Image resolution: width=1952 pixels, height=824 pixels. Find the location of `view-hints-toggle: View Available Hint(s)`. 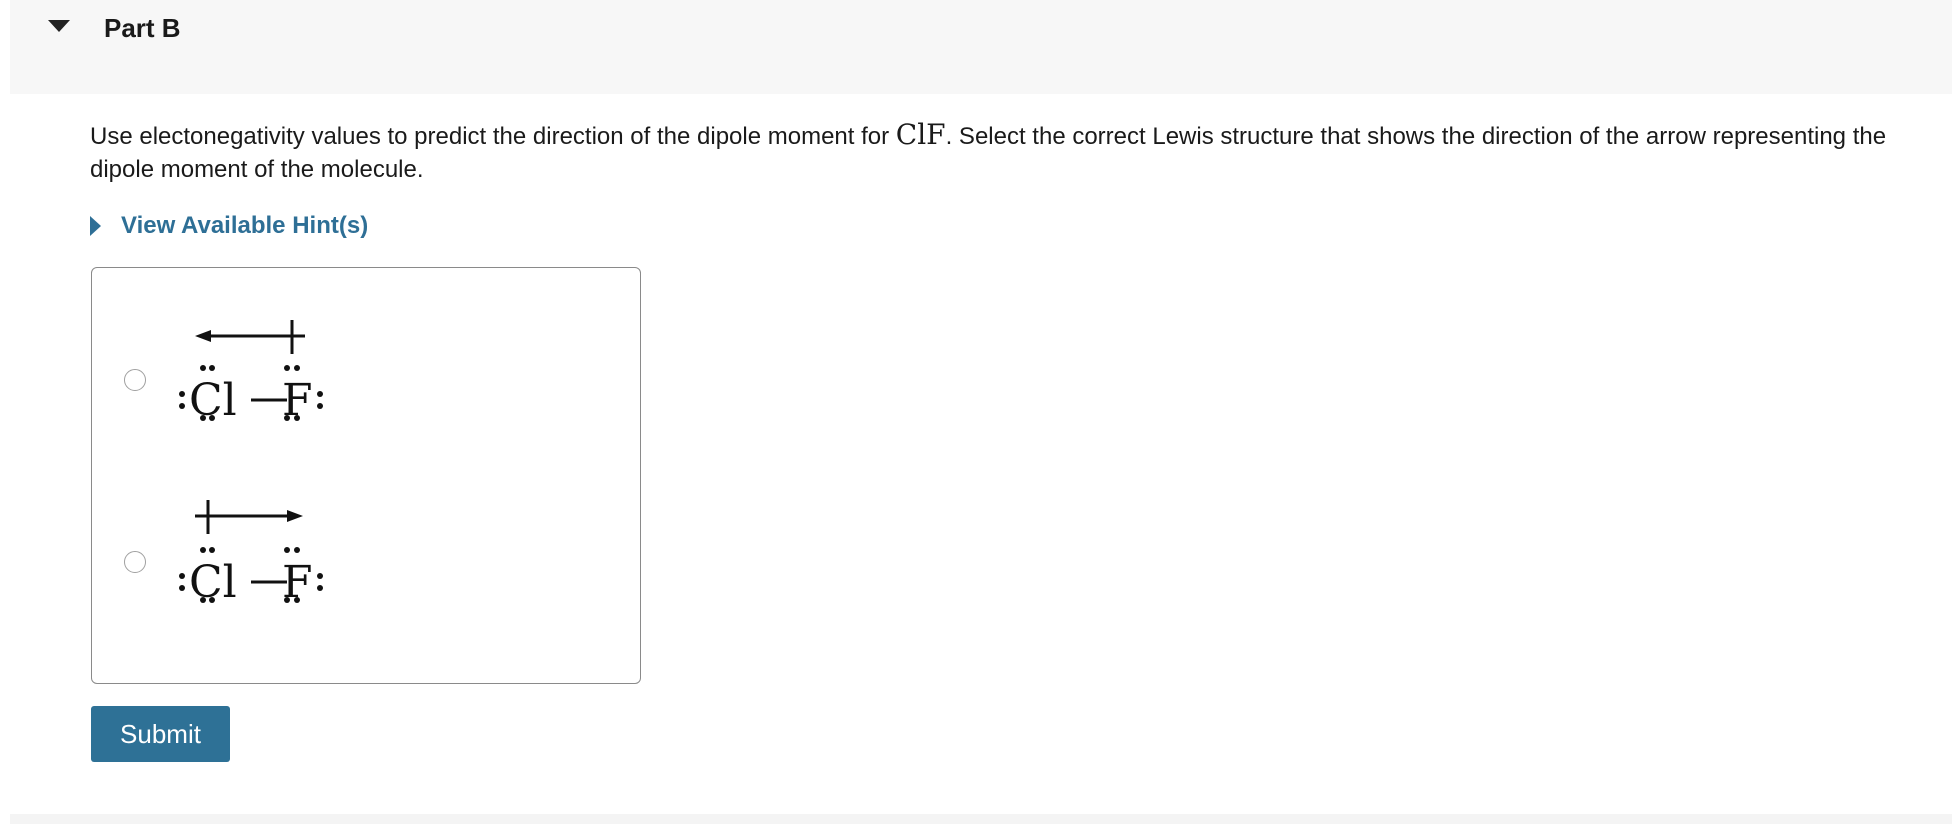

view-hints-toggle: View Available Hint(s) is located at coordinates (229, 226).